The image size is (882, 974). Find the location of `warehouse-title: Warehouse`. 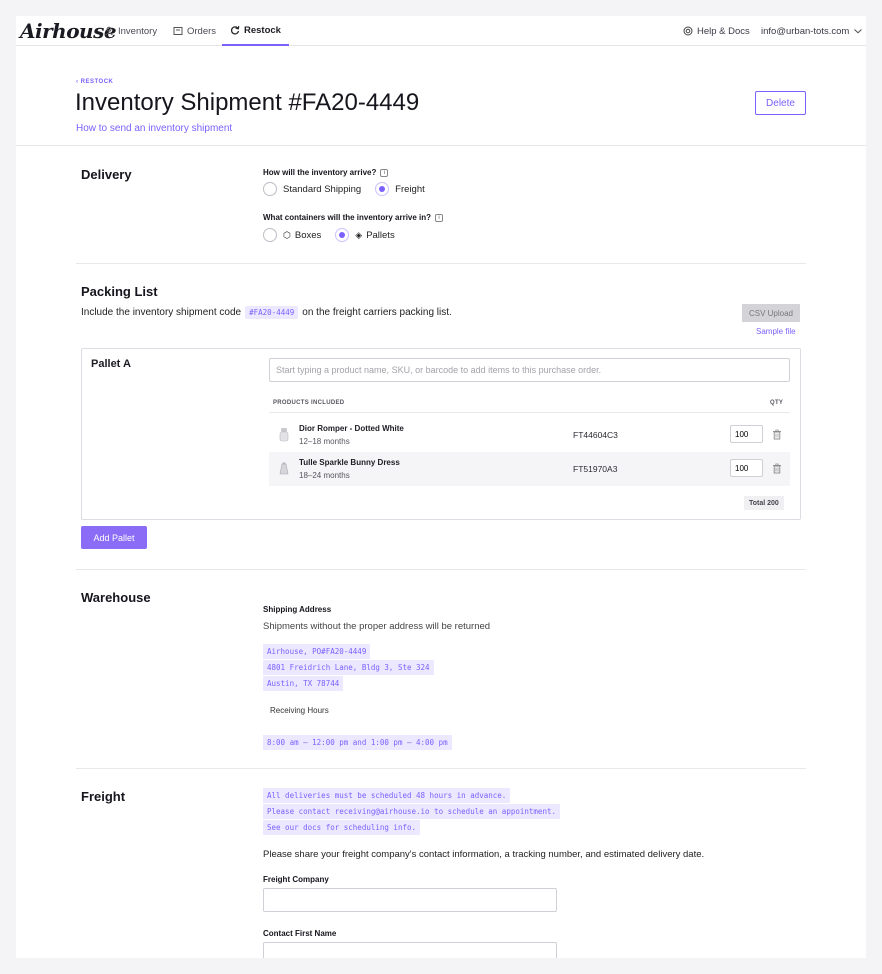

warehouse-title: Warehouse is located at coordinates (116, 597).